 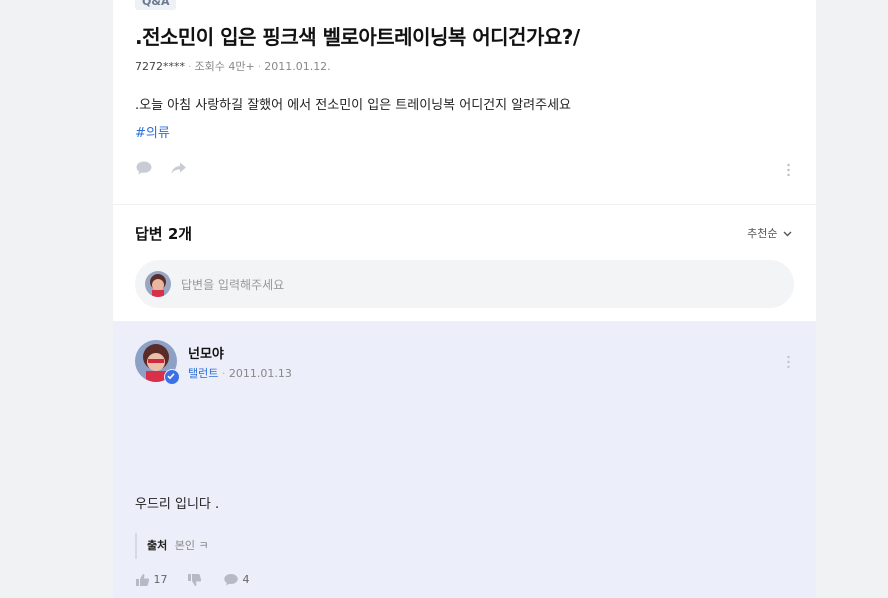 I want to click on answer-source: 출처 본인 ㅋ, so click(x=172, y=546).